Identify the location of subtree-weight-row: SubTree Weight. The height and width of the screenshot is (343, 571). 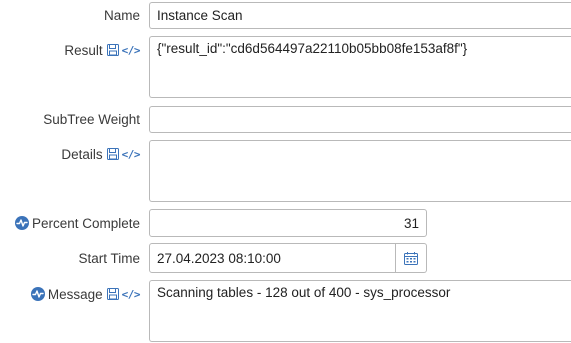
(285, 119).